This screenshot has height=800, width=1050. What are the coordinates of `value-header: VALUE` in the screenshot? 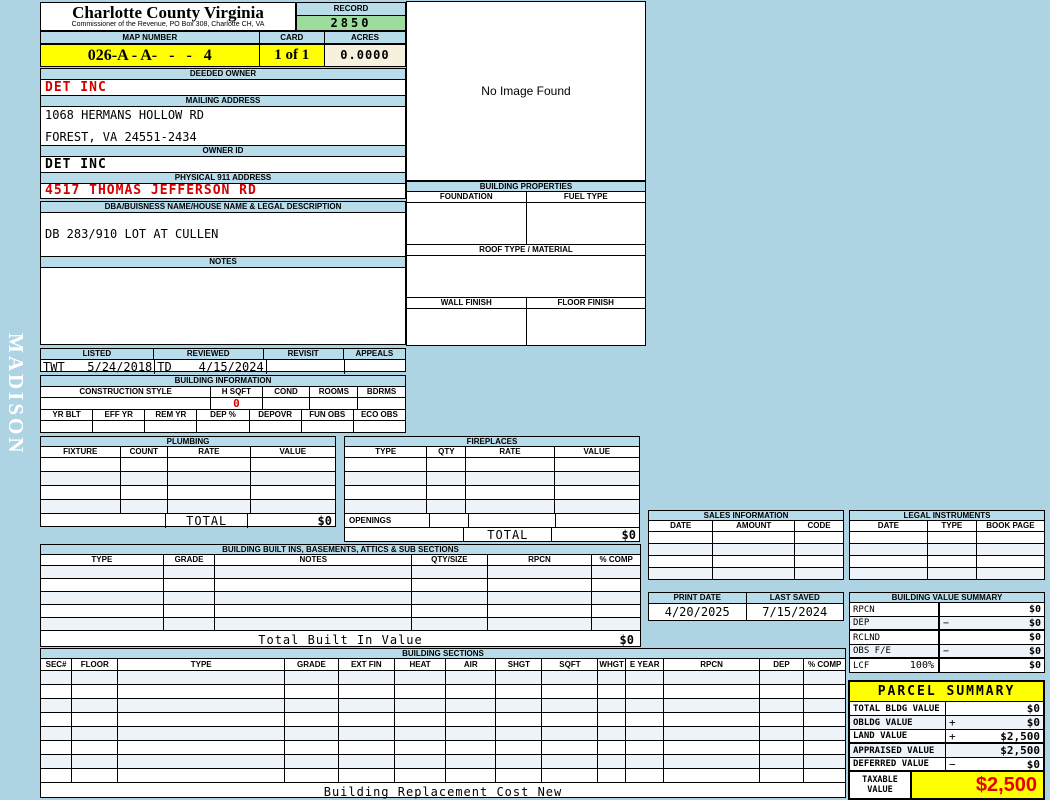 It's located at (293, 451).